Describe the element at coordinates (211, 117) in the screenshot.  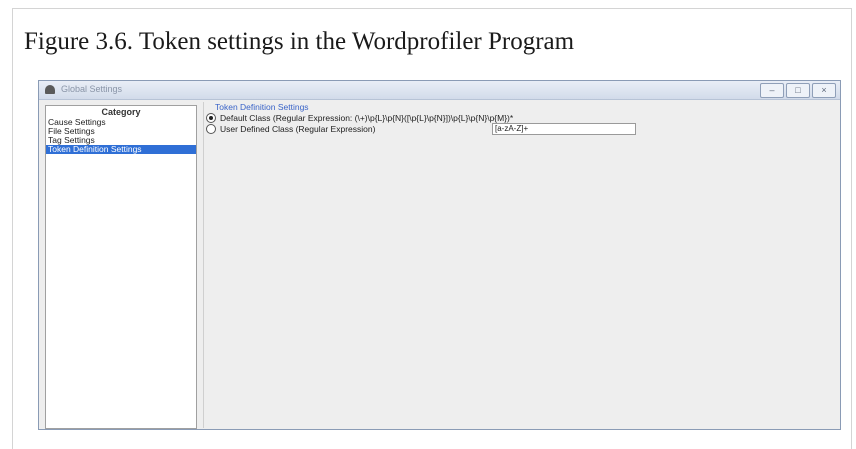
I see `default-class-radio` at that location.